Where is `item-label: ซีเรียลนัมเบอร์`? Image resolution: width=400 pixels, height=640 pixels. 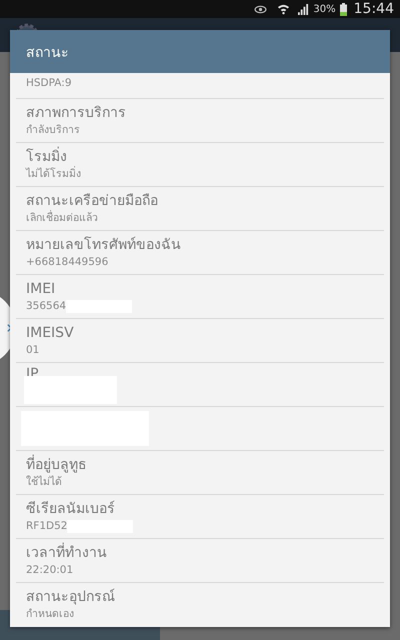 item-label: ซีเรียลนัมเบอร์ is located at coordinates (71, 509).